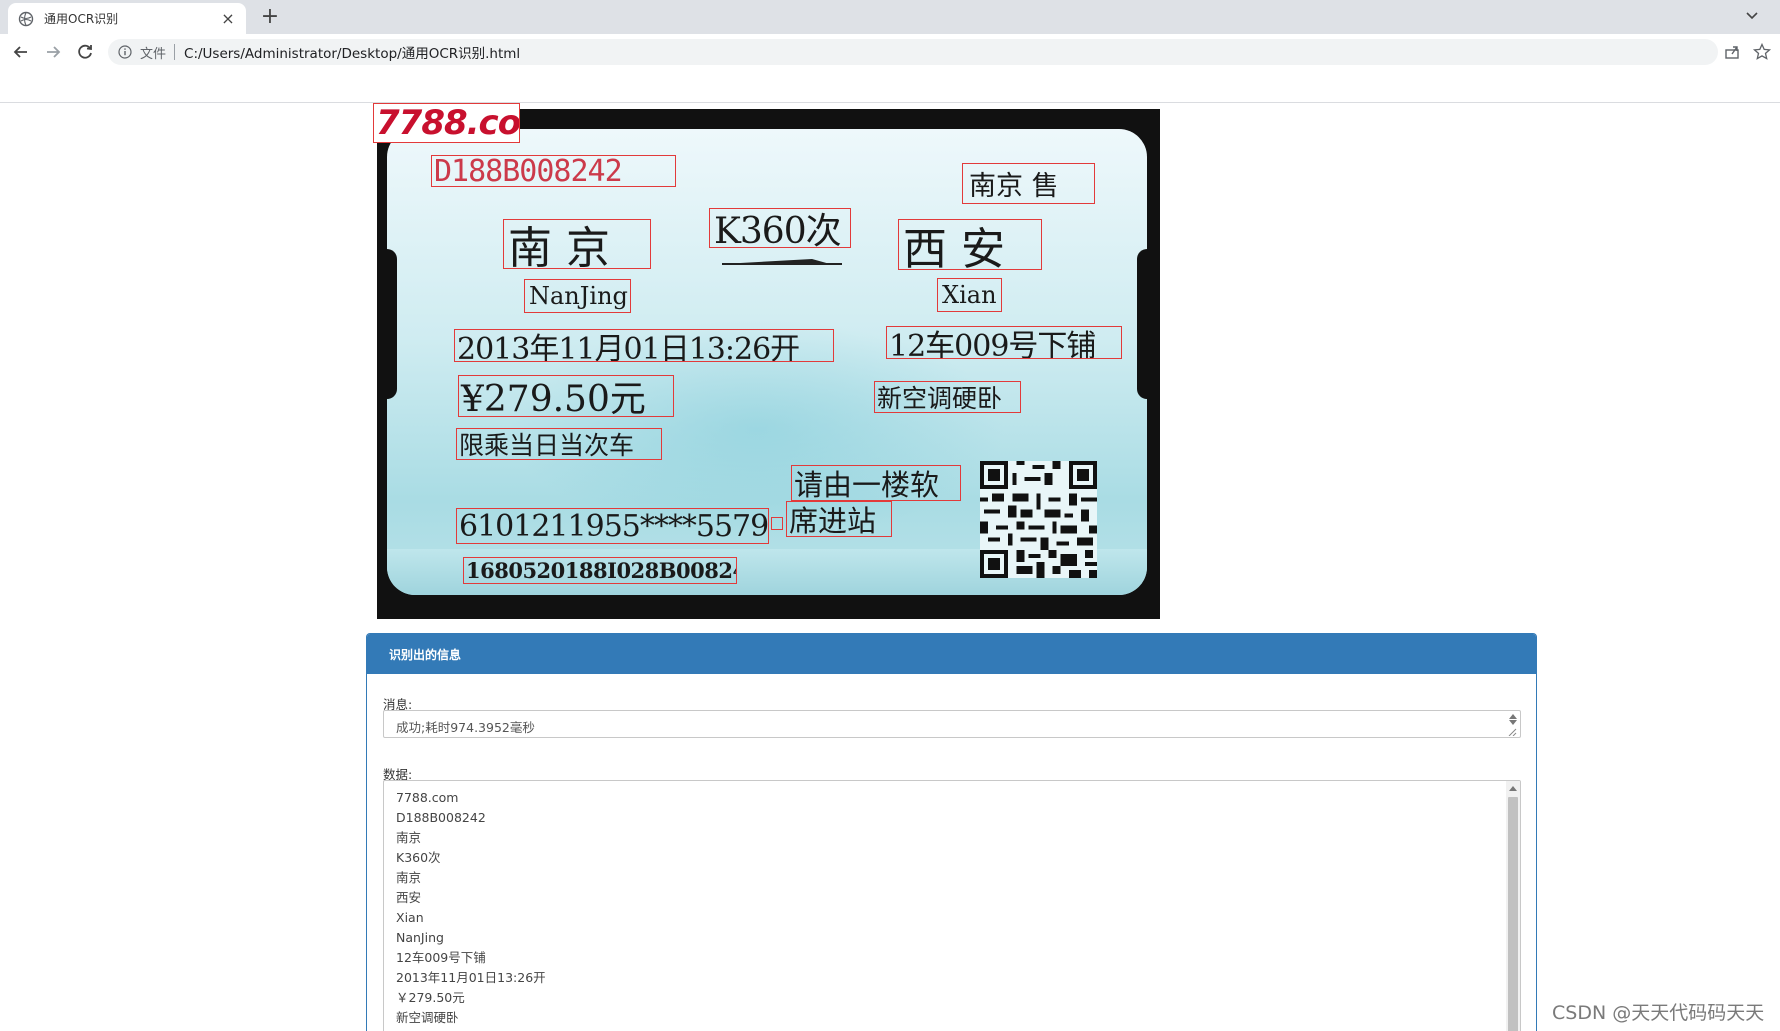 The height and width of the screenshot is (1031, 1780). I want to click on ocr-box-to-pinyin: Xian, so click(969, 295).